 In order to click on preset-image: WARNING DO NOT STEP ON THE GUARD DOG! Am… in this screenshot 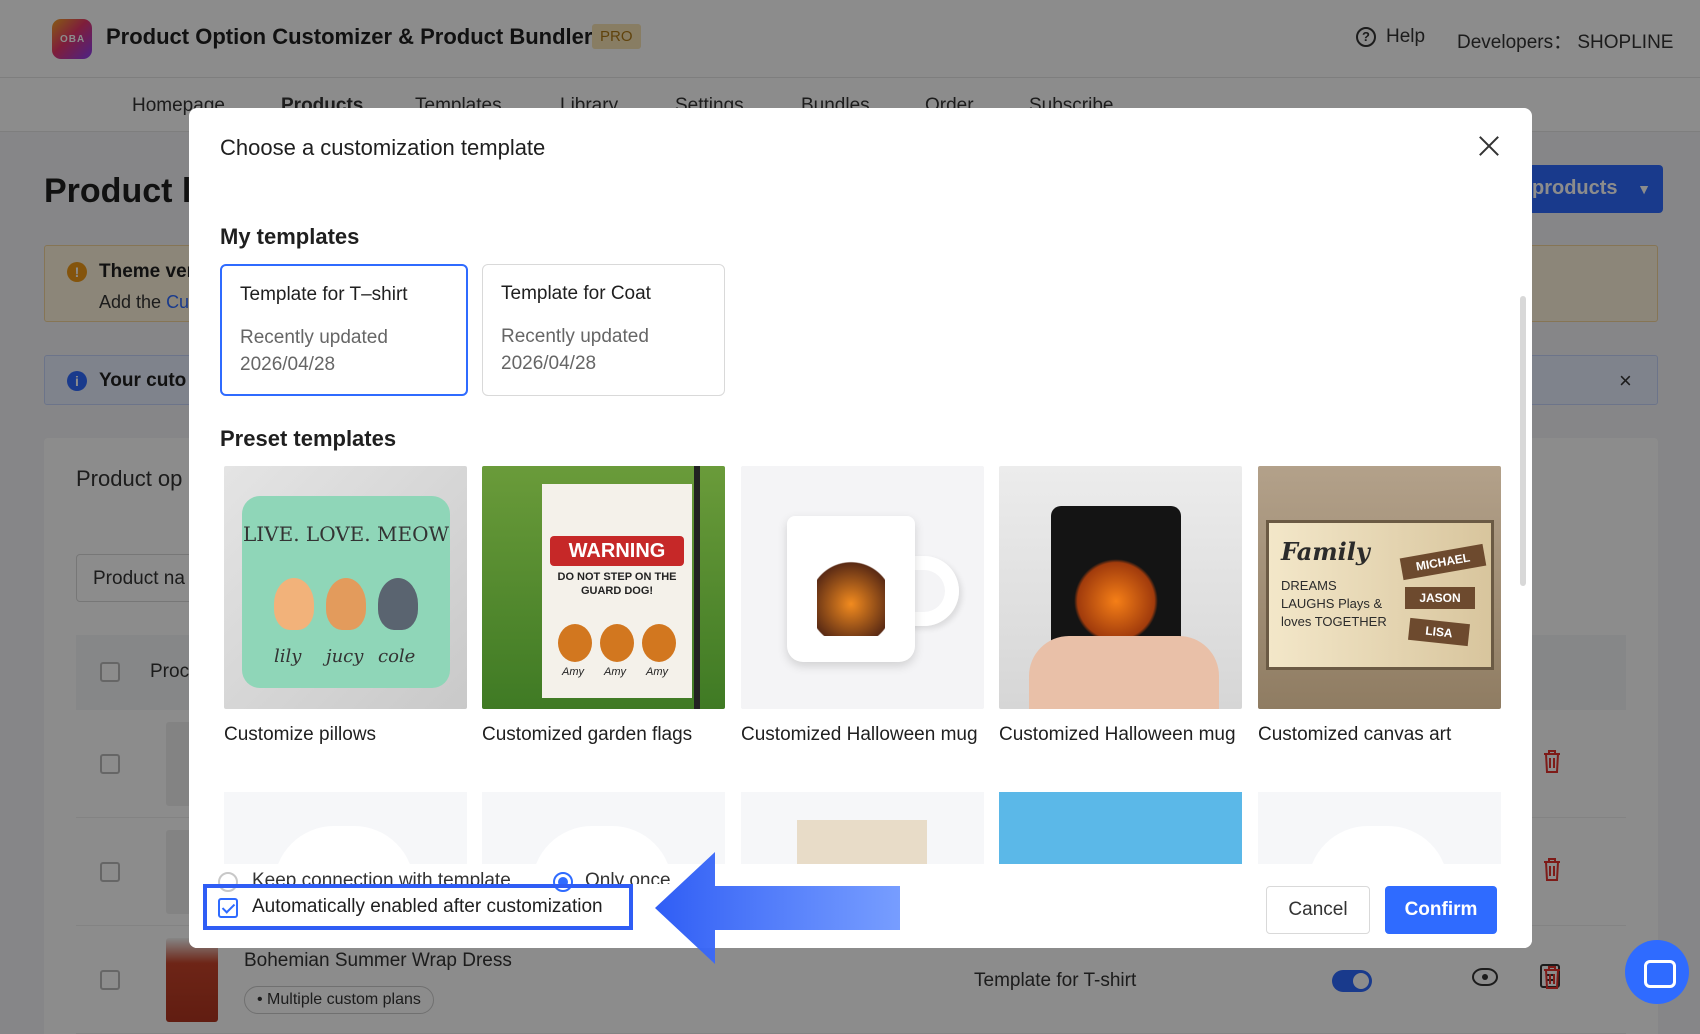, I will do `click(603, 587)`.